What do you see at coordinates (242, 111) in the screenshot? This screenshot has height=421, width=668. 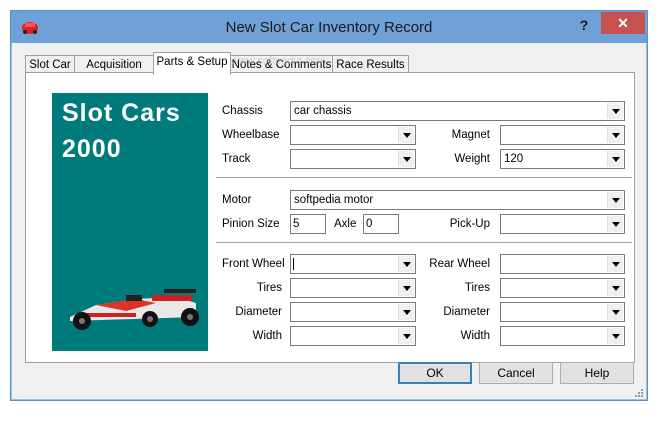 I see `chassis-label: Chassis` at bounding box center [242, 111].